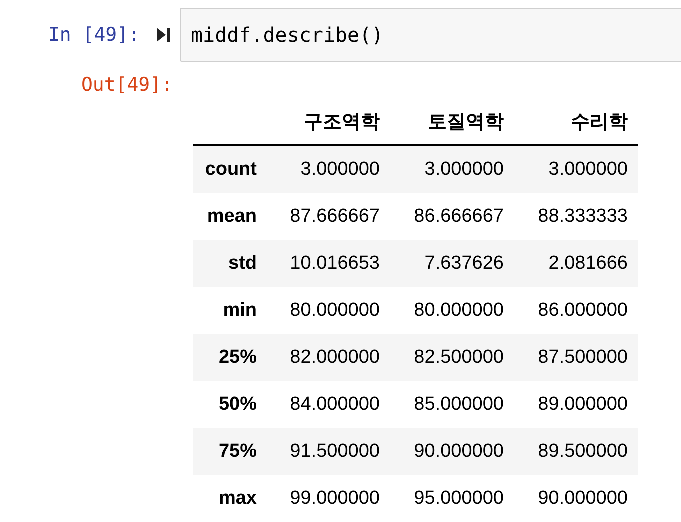  I want to click on output-prompt: Out[49]:, so click(126, 85).